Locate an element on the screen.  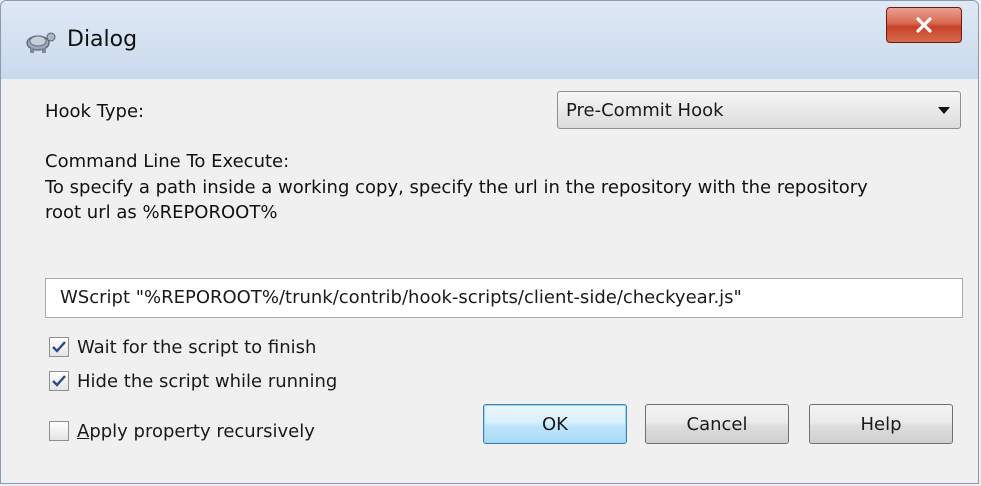
recursive-option: Apply property recursively is located at coordinates (182, 431).